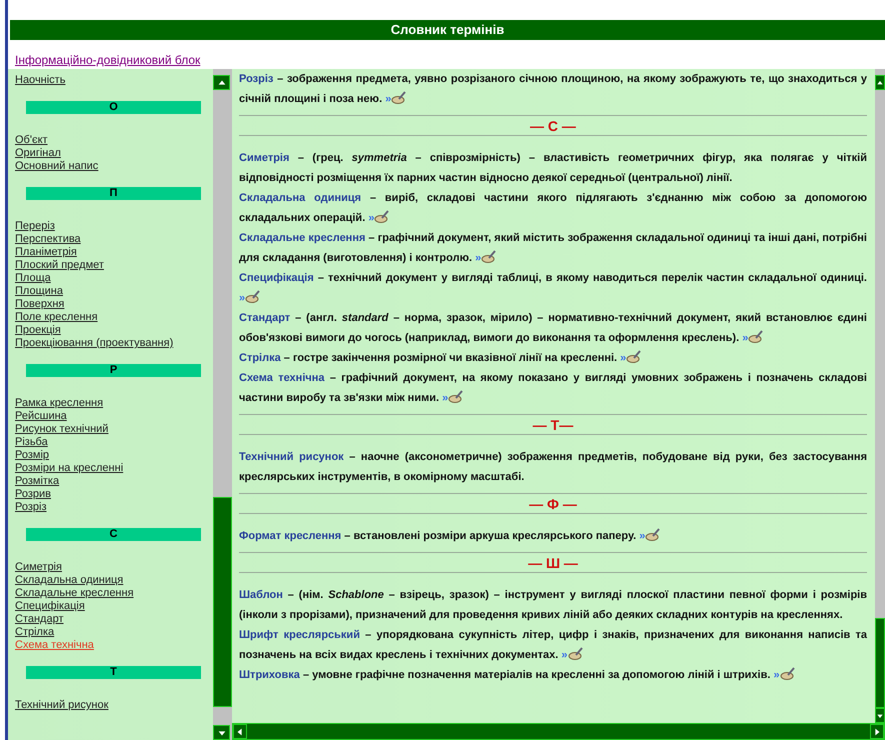  What do you see at coordinates (553, 605) in the screenshot?
I see `term-definition: Шаблон – (нім. Schablone – взірець, зразок) – інструмент у вигляді плоскої пластини певної форми і розмірів (інколи з прорізами), призначений для проведення кривих ліній або деяких складних контурів на кресленнях.` at bounding box center [553, 605].